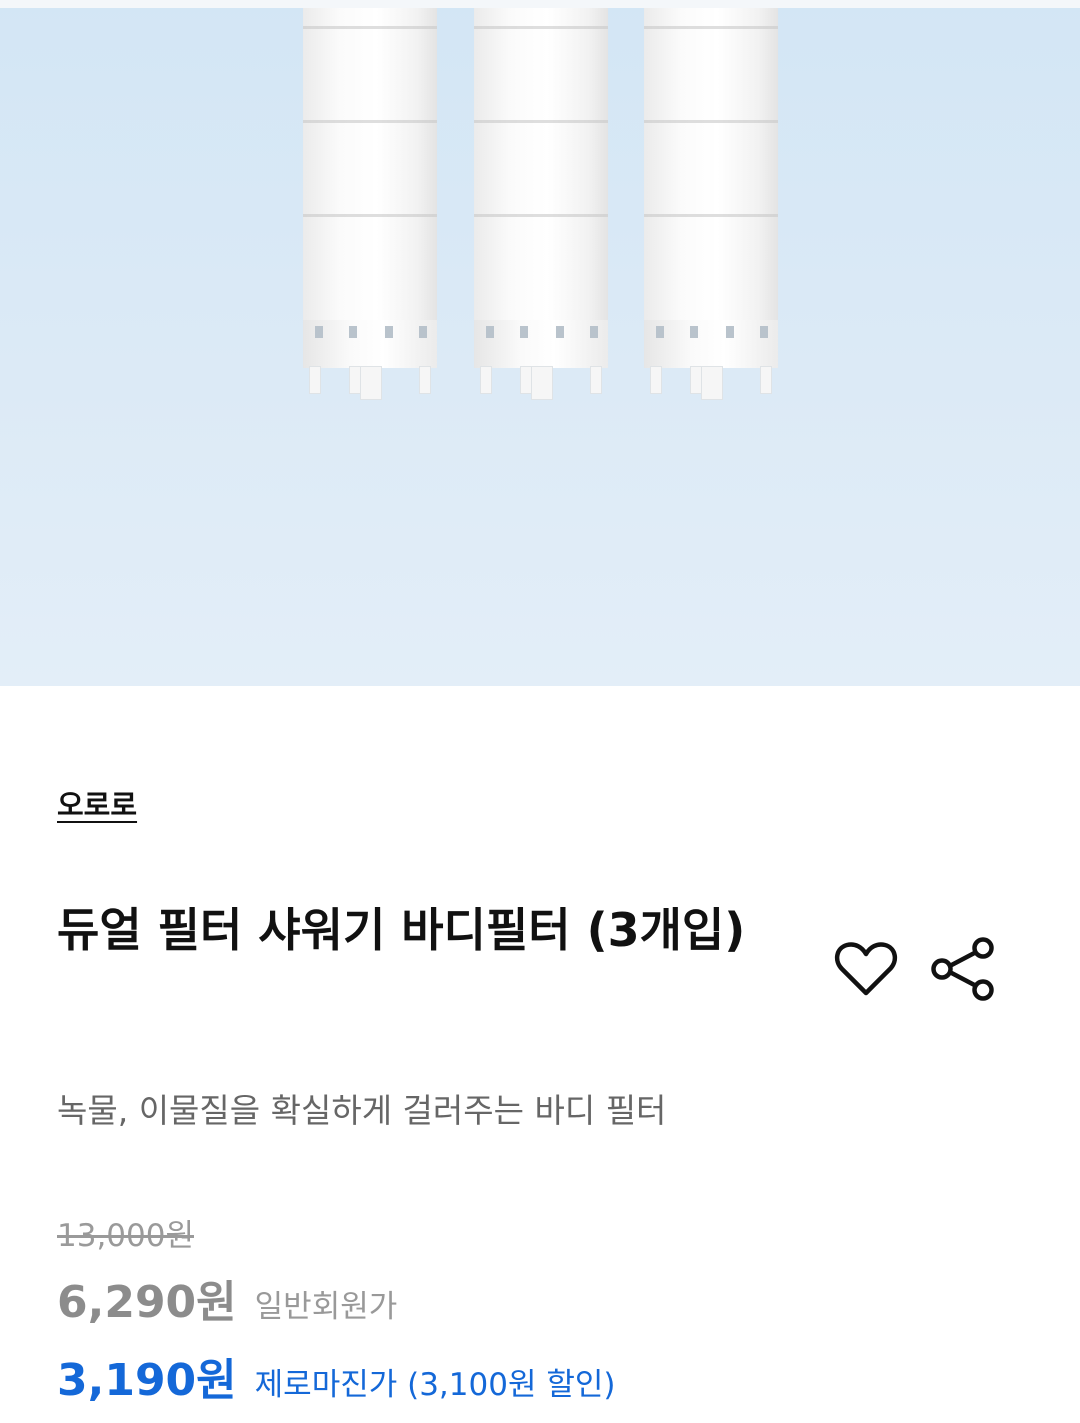 The width and height of the screenshot is (1080, 1423). I want to click on heart-outline-icon, so click(866, 969).